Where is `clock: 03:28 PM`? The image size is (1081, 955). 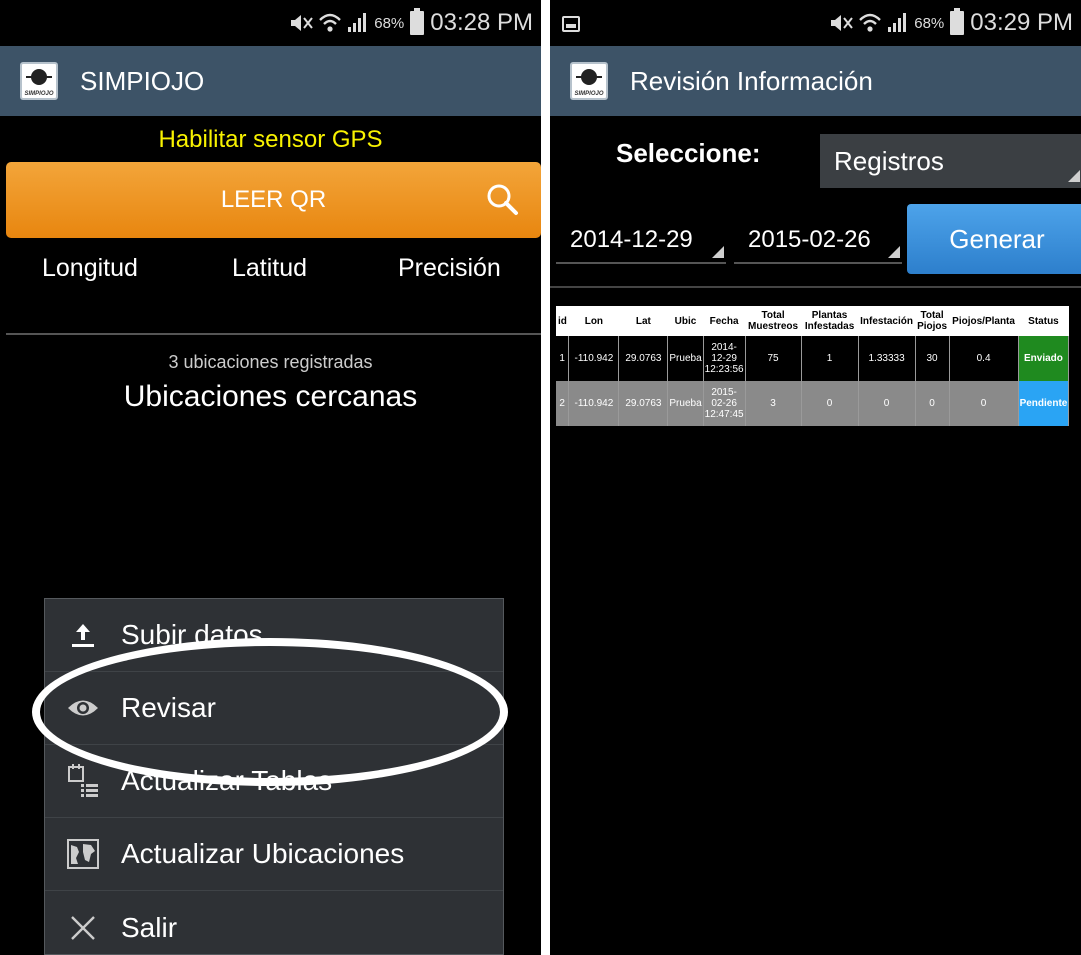 clock: 03:28 PM is located at coordinates (481, 22).